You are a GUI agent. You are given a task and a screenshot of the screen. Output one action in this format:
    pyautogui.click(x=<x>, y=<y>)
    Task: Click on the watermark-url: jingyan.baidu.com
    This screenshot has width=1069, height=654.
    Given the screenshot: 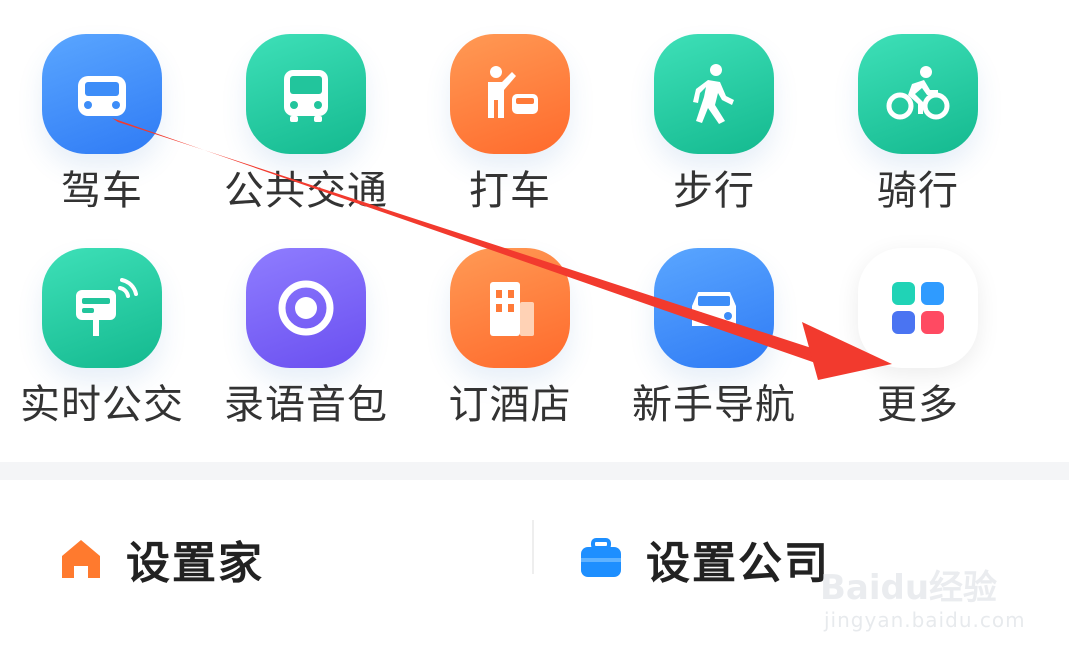 What is the action you would take?
    pyautogui.click(x=925, y=620)
    